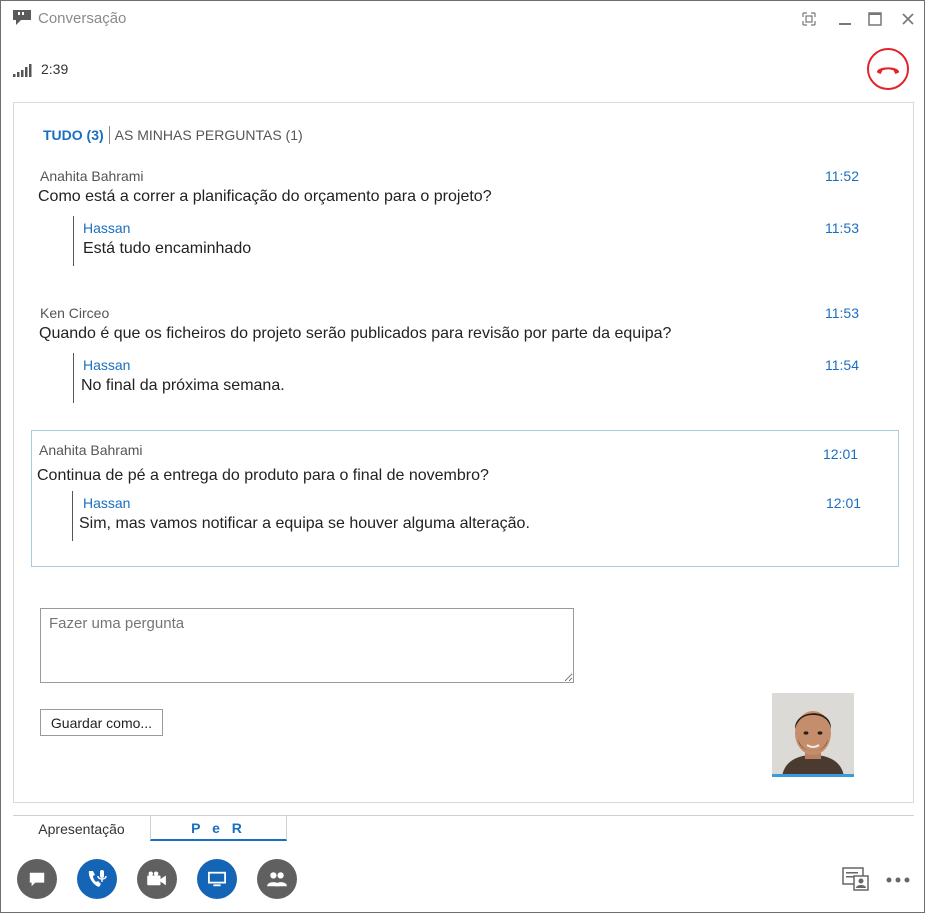 The width and height of the screenshot is (925, 913). Describe the element at coordinates (22, 18) in the screenshot. I see `conversation-icon` at that location.